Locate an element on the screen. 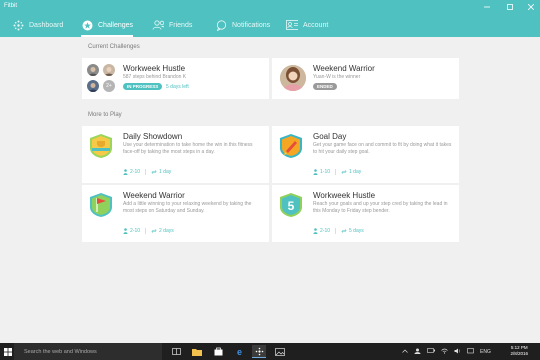 The image size is (540, 360). star-icon is located at coordinates (87, 25).